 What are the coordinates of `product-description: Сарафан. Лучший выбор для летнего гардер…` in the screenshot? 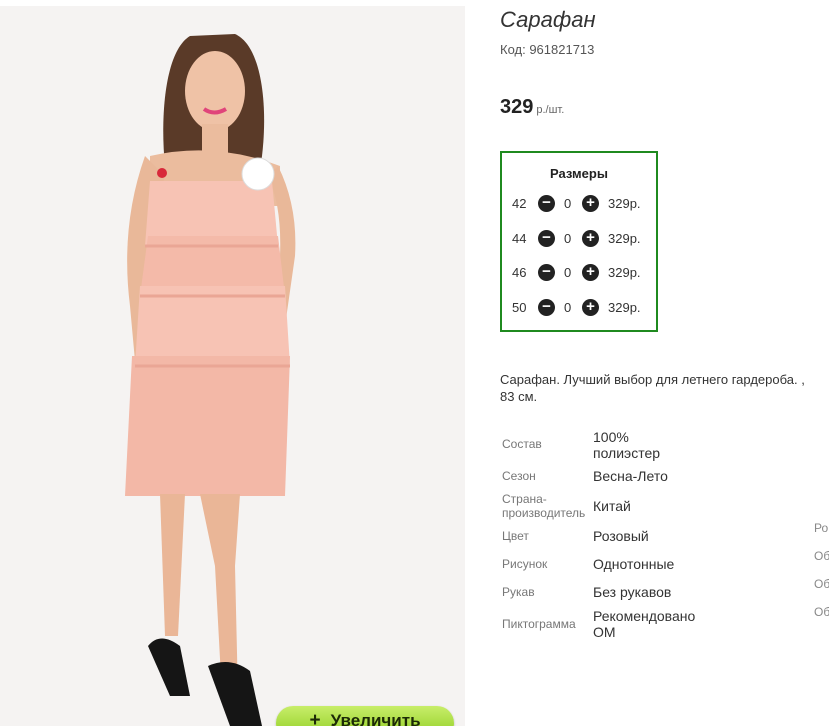 It's located at (664, 388).